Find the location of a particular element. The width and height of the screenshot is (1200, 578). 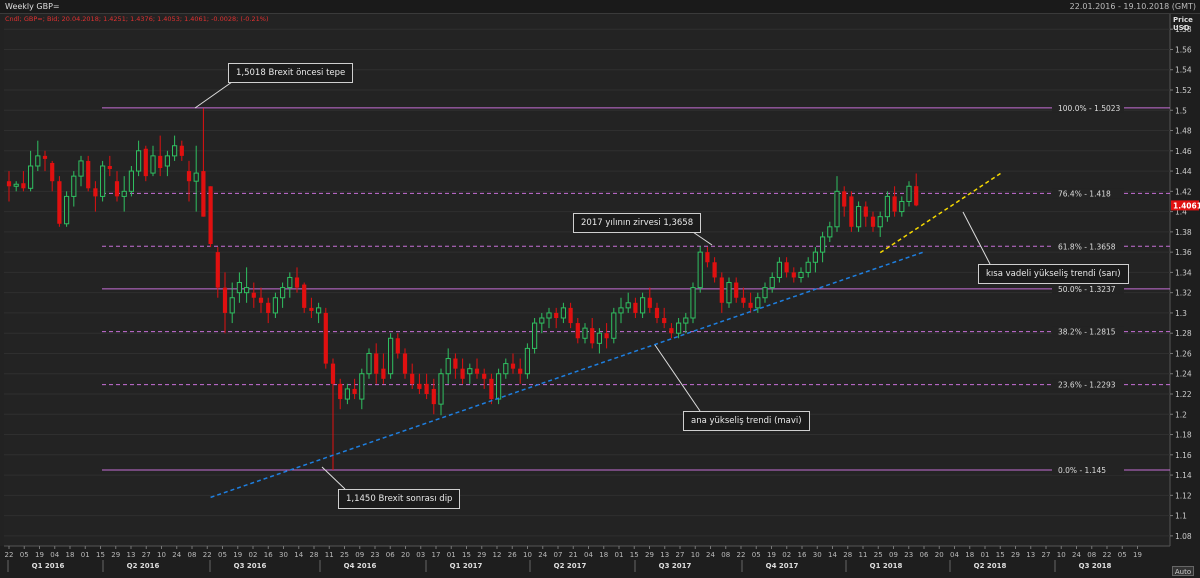

x-tick-label: 09 is located at coordinates (359, 555).